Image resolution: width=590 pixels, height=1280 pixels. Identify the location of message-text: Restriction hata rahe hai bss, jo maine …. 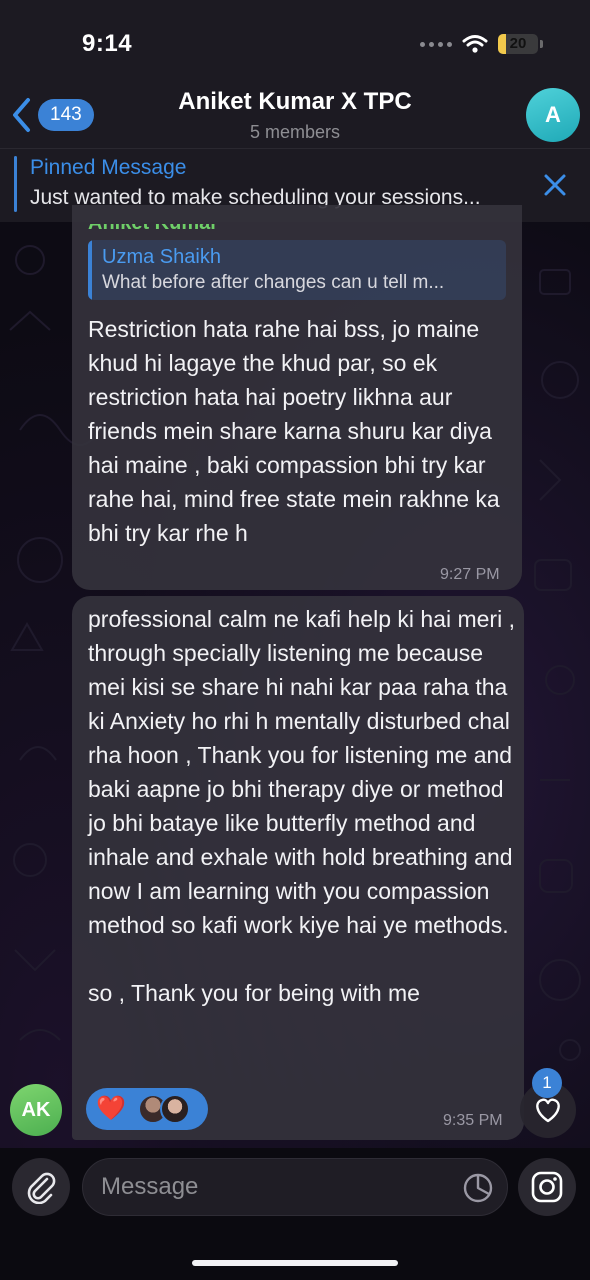
(297, 431).